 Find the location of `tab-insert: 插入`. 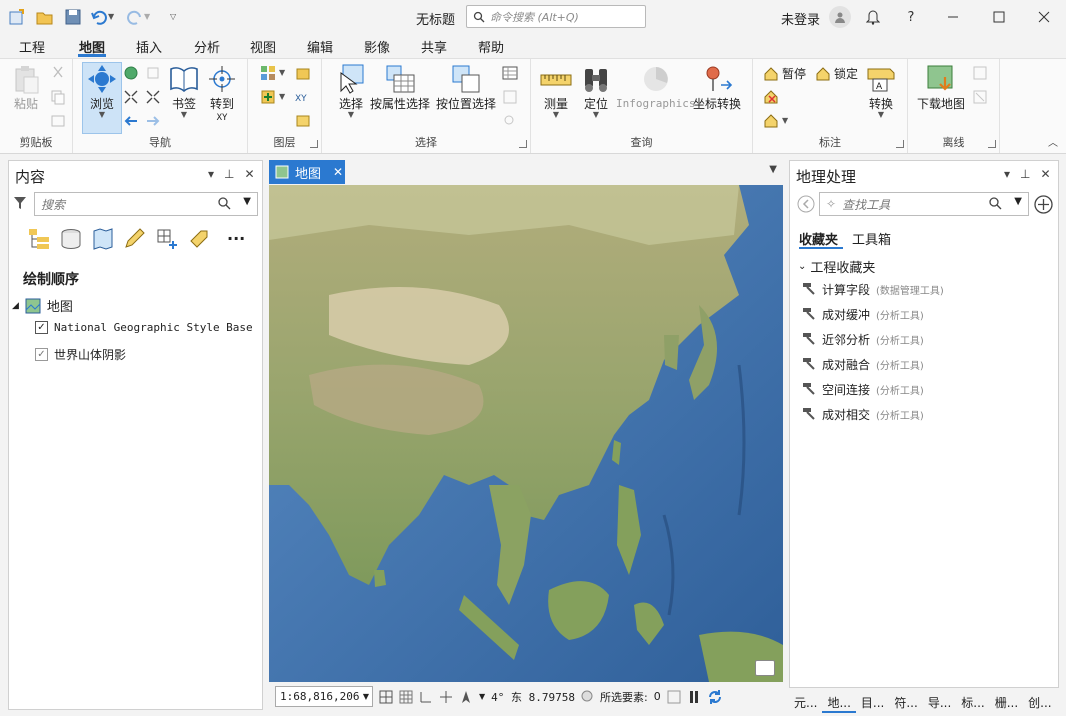

tab-insert: 插入 is located at coordinates (149, 46).